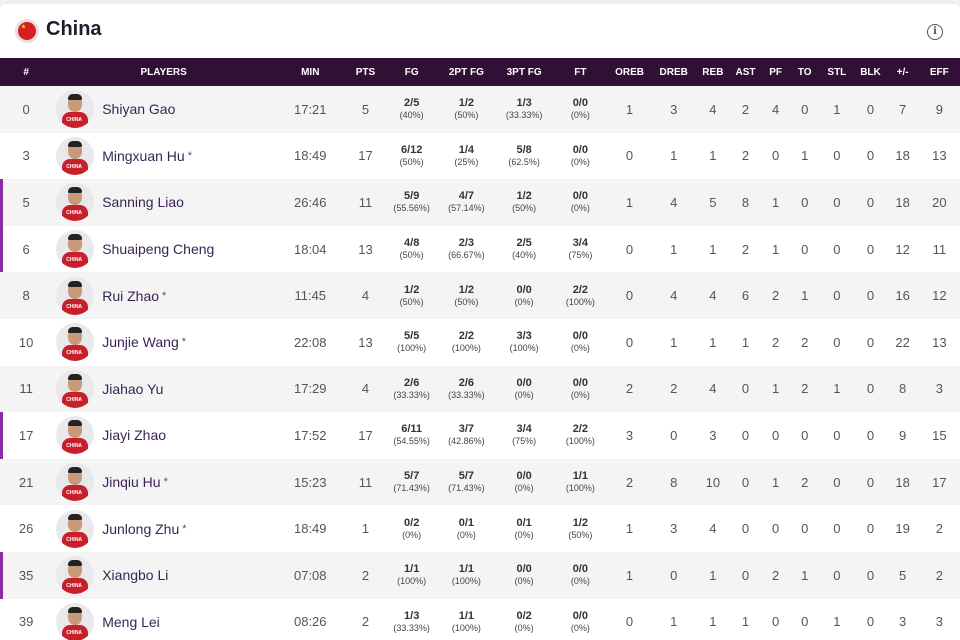  What do you see at coordinates (466, 115) in the screenshot?
I see `two-point-fg-percentage: (50%)` at bounding box center [466, 115].